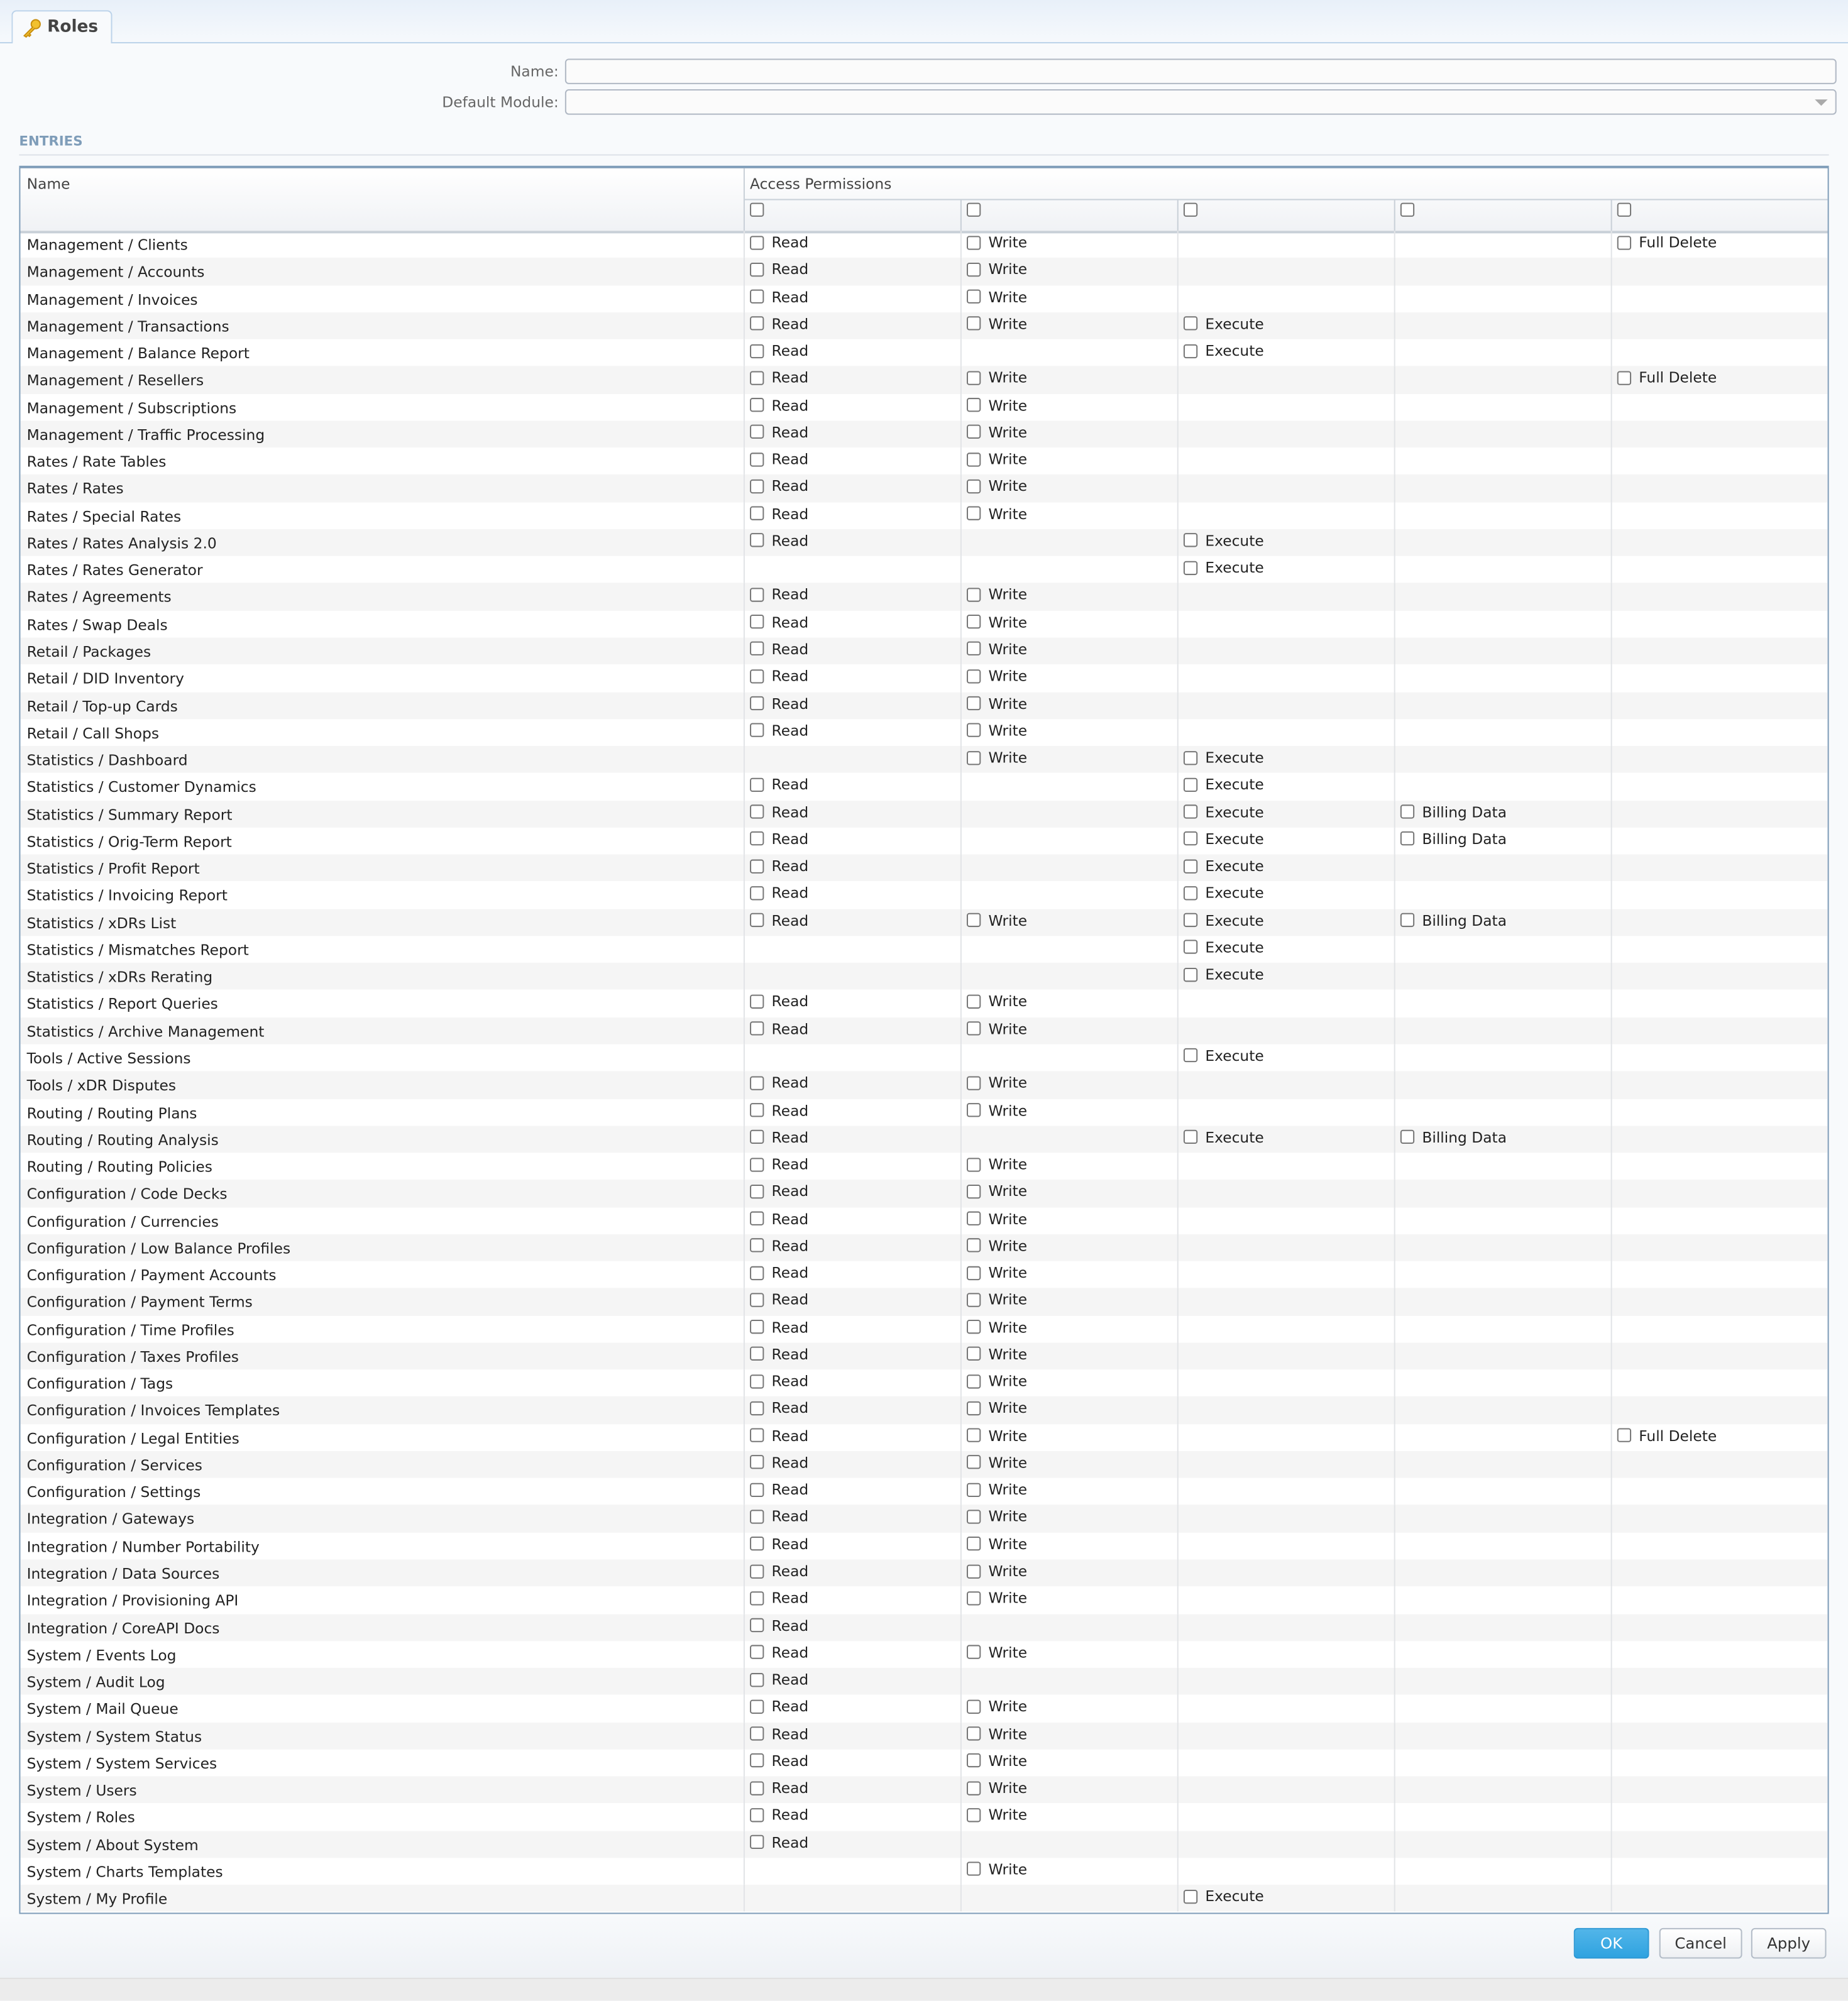 The image size is (1848, 2001). What do you see at coordinates (1453, 812) in the screenshot?
I see `permission-billing-data: Billing Data` at bounding box center [1453, 812].